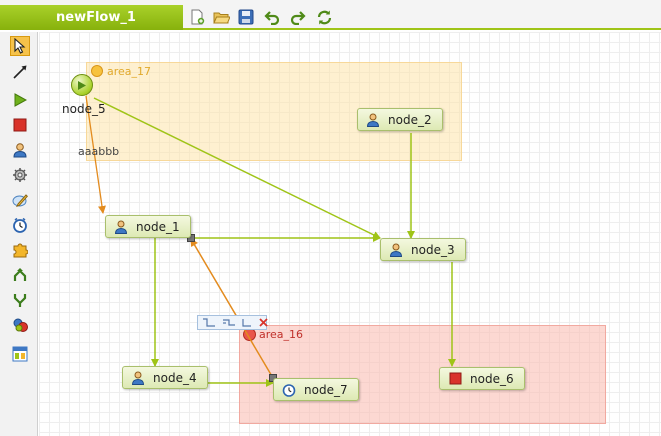 The image size is (661, 436). I want to click on connection-tool-icon, so click(20, 72).